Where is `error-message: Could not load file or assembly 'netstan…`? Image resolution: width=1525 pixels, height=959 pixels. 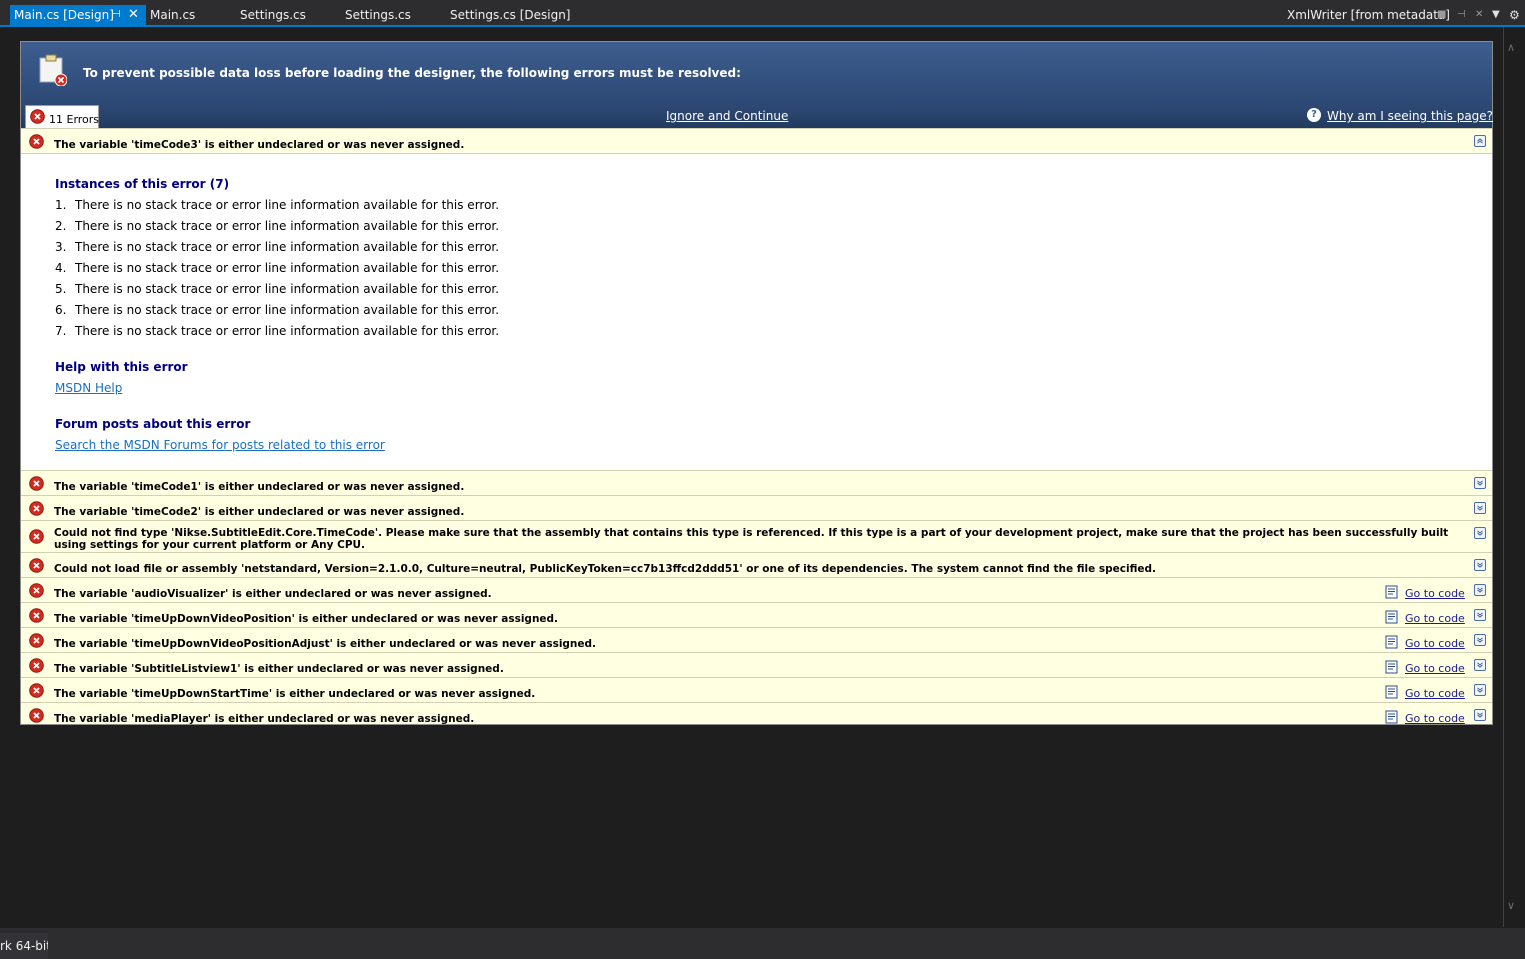
error-message: Could not load file or assembly 'netstan… is located at coordinates (605, 569).